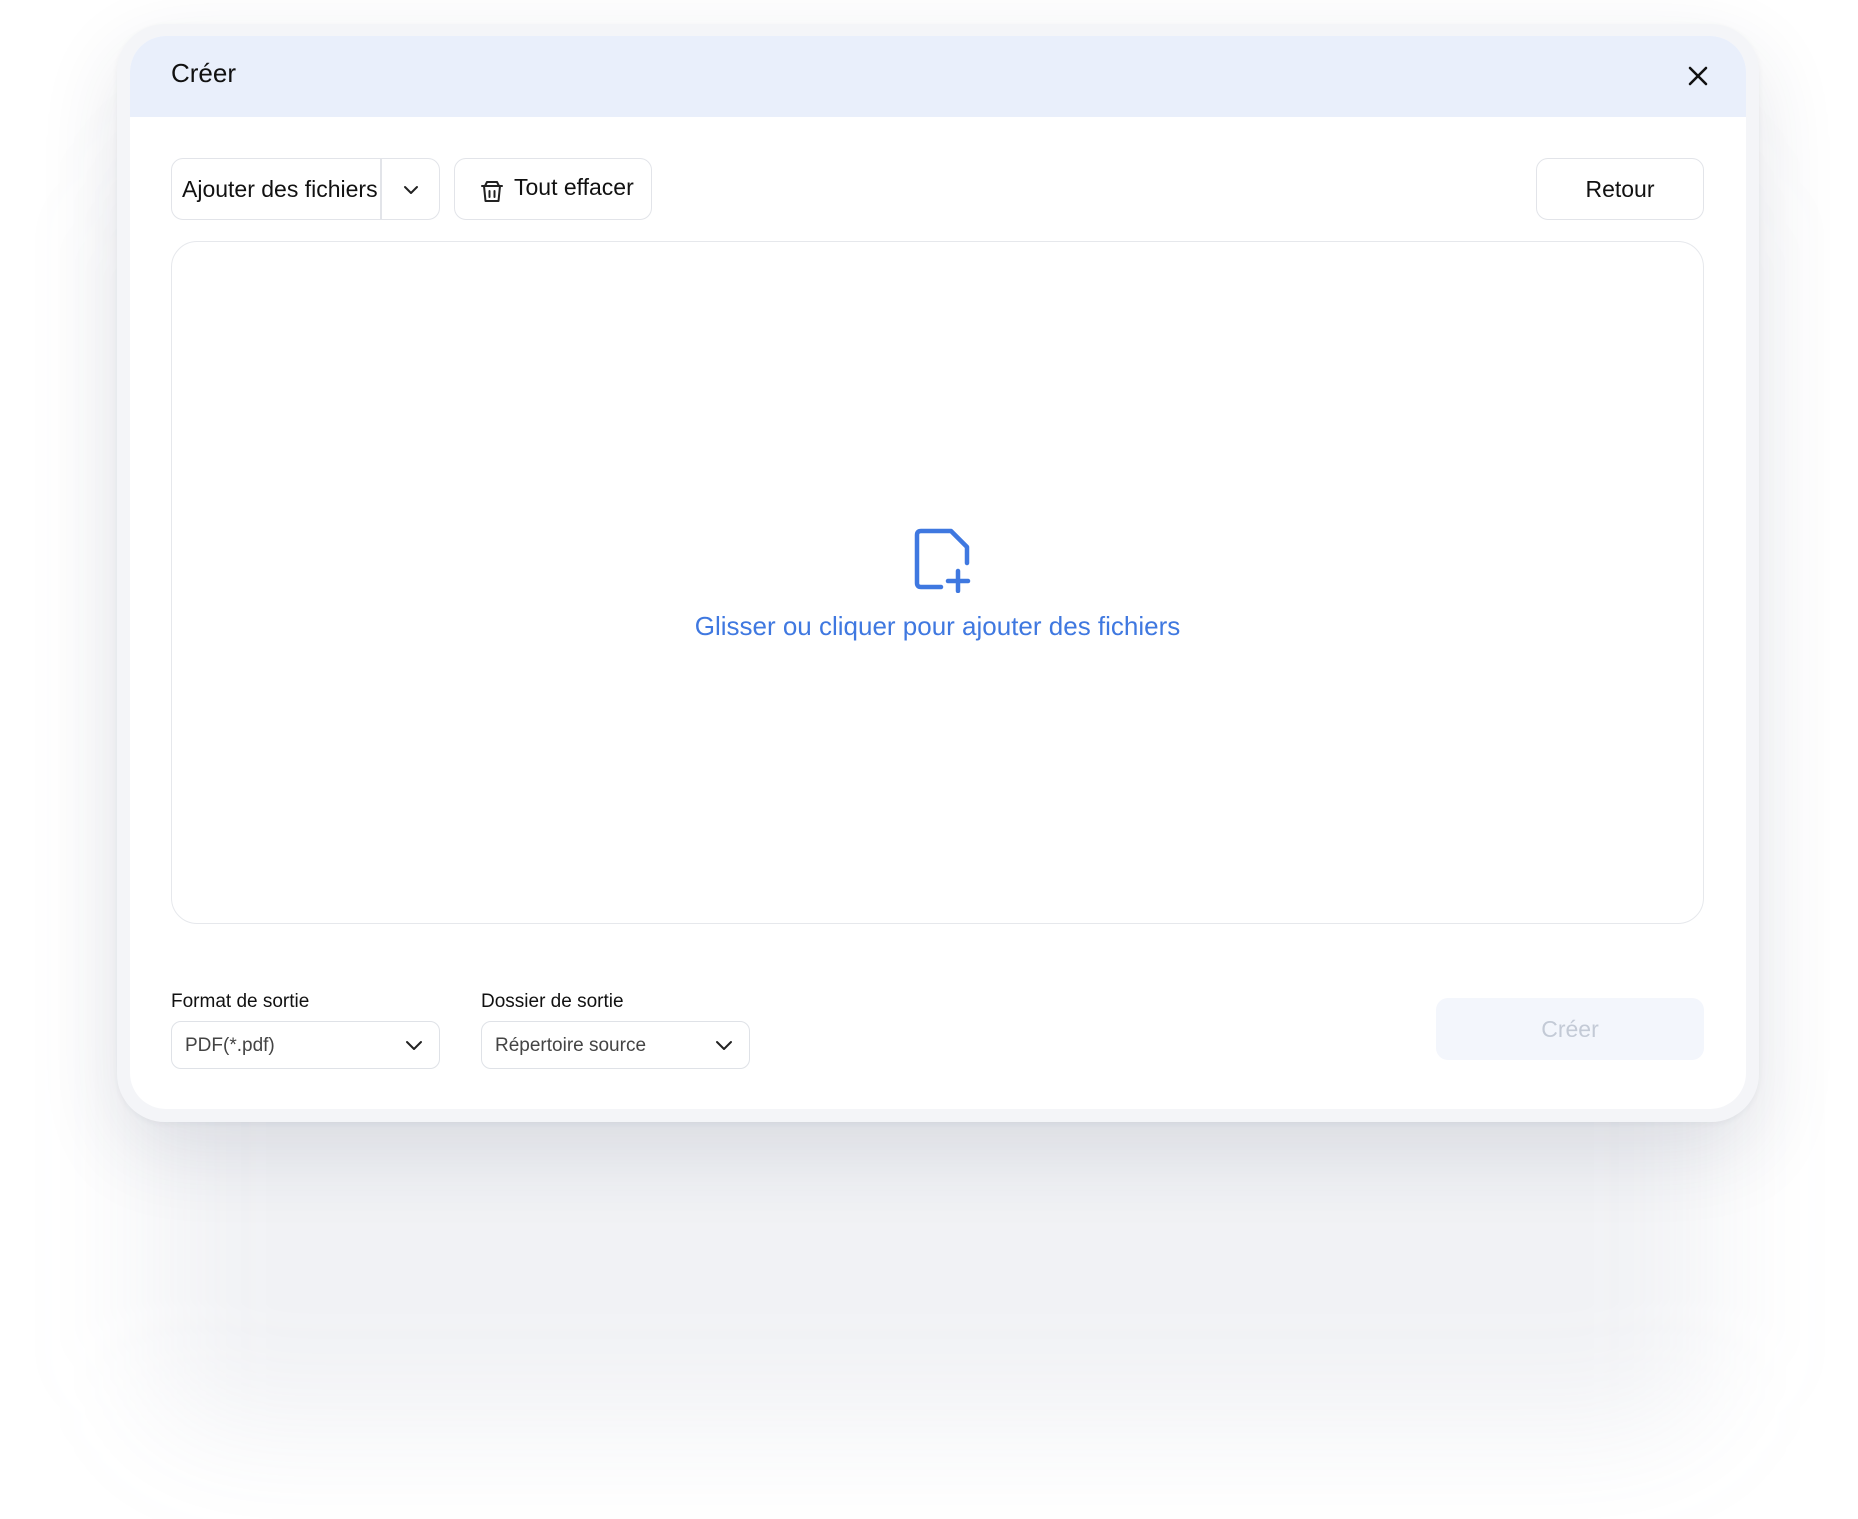  Describe the element at coordinates (381, 189) in the screenshot. I see `split-divider` at that location.